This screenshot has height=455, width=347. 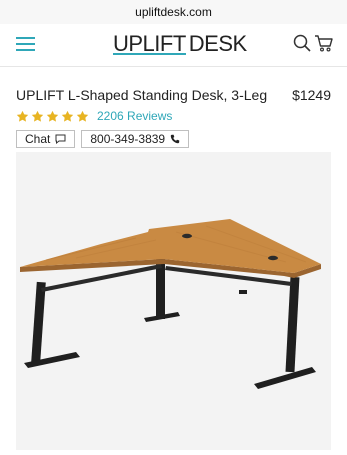 I want to click on address-bar: upliftdesk.com, so click(x=173, y=12).